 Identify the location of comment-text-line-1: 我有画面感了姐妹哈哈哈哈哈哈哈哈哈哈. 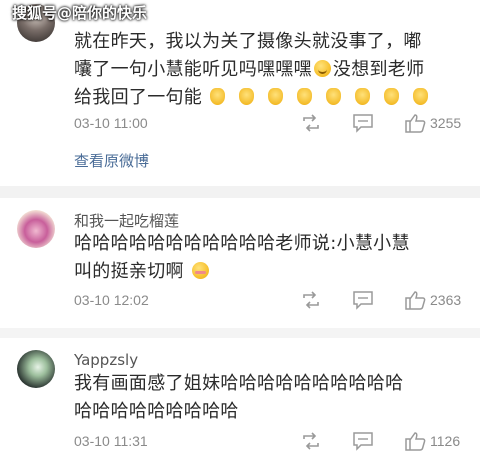
(239, 383).